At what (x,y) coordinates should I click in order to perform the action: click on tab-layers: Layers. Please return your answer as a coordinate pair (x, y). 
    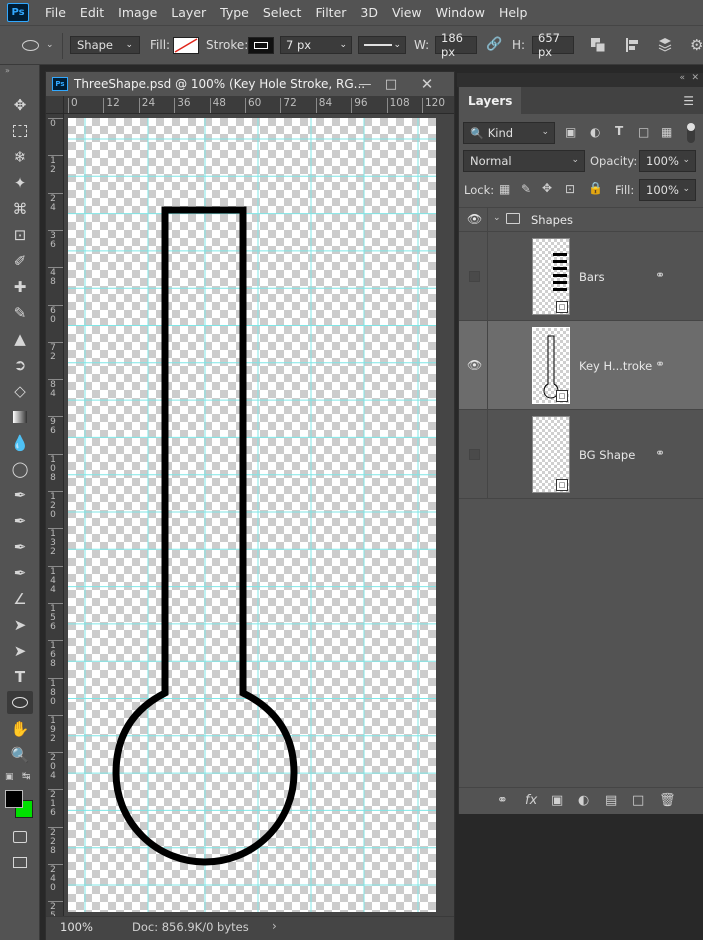
    Looking at the image, I should click on (490, 100).